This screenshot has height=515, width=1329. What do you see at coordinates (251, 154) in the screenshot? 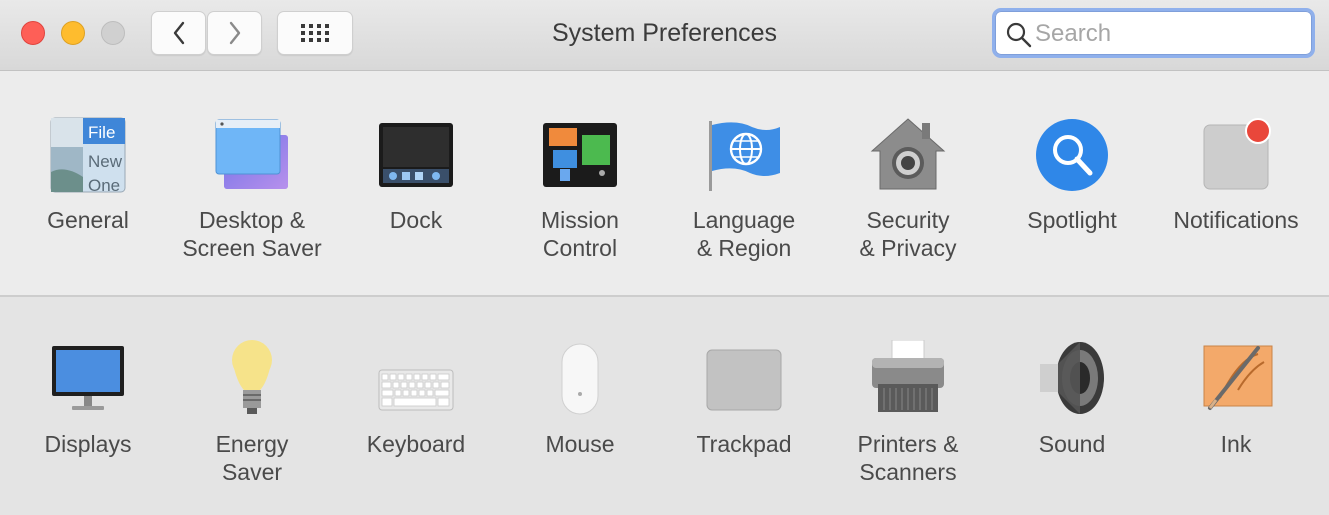
I see `desktop-screensaver-icon` at bounding box center [251, 154].